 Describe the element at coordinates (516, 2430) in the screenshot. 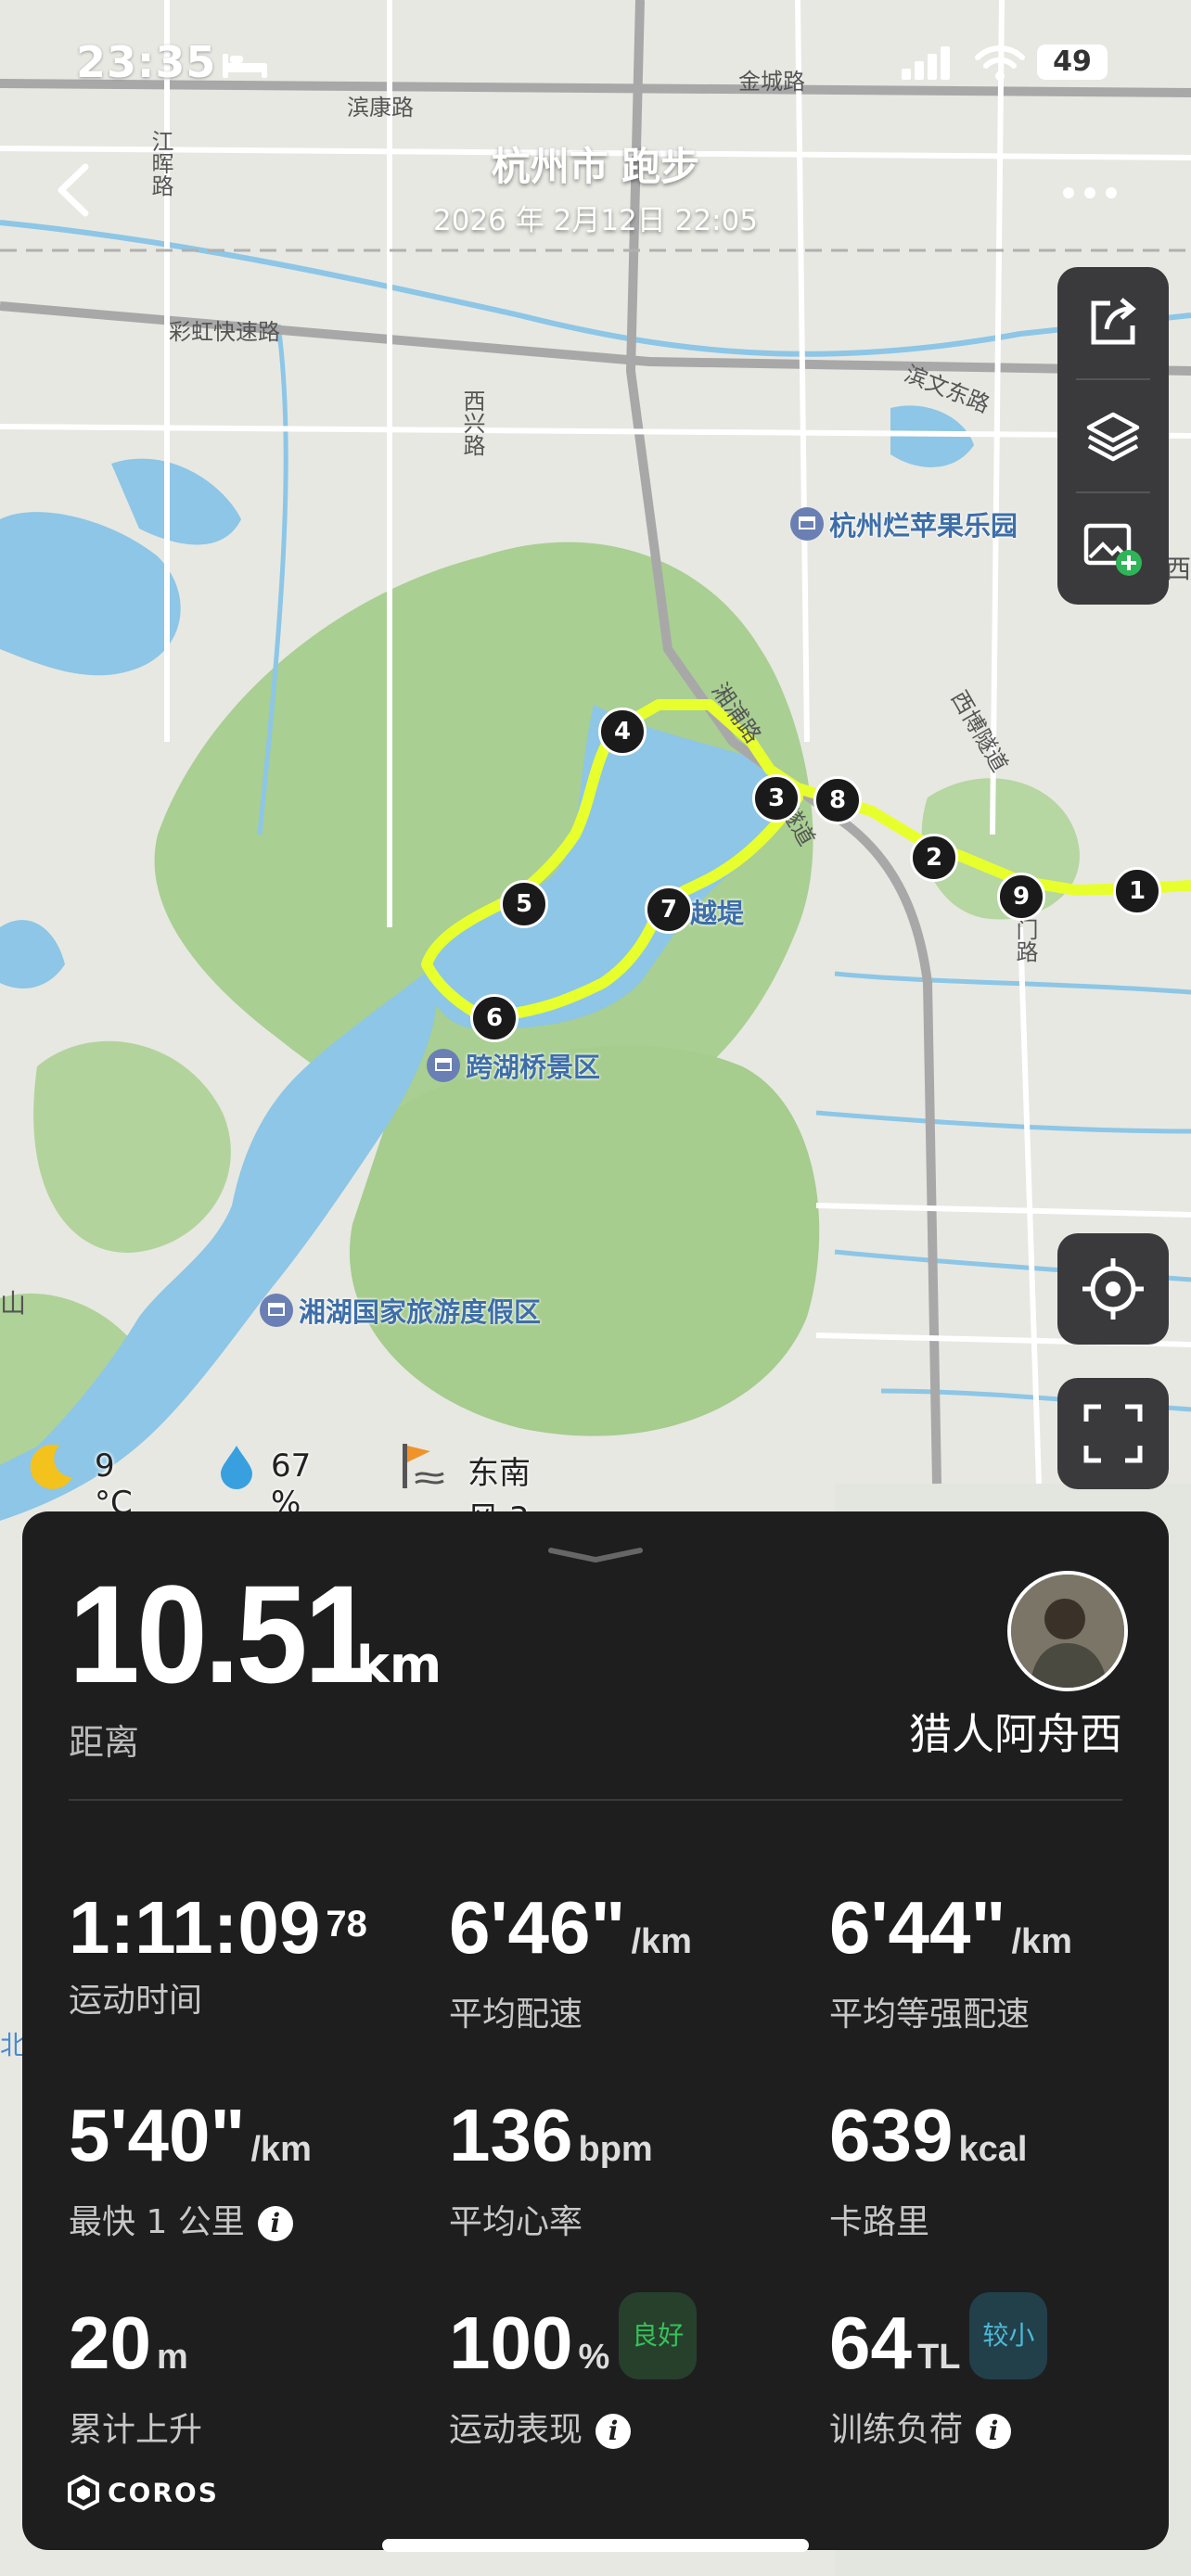

I see `stat-label: 运动表现` at that location.